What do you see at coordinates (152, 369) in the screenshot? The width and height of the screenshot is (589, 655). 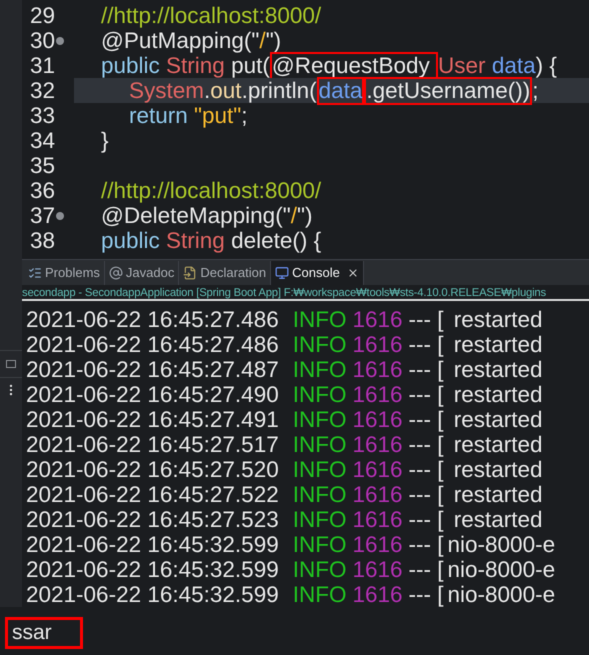 I see `log-timestamp: 2021-06-22 16:45:27.487` at bounding box center [152, 369].